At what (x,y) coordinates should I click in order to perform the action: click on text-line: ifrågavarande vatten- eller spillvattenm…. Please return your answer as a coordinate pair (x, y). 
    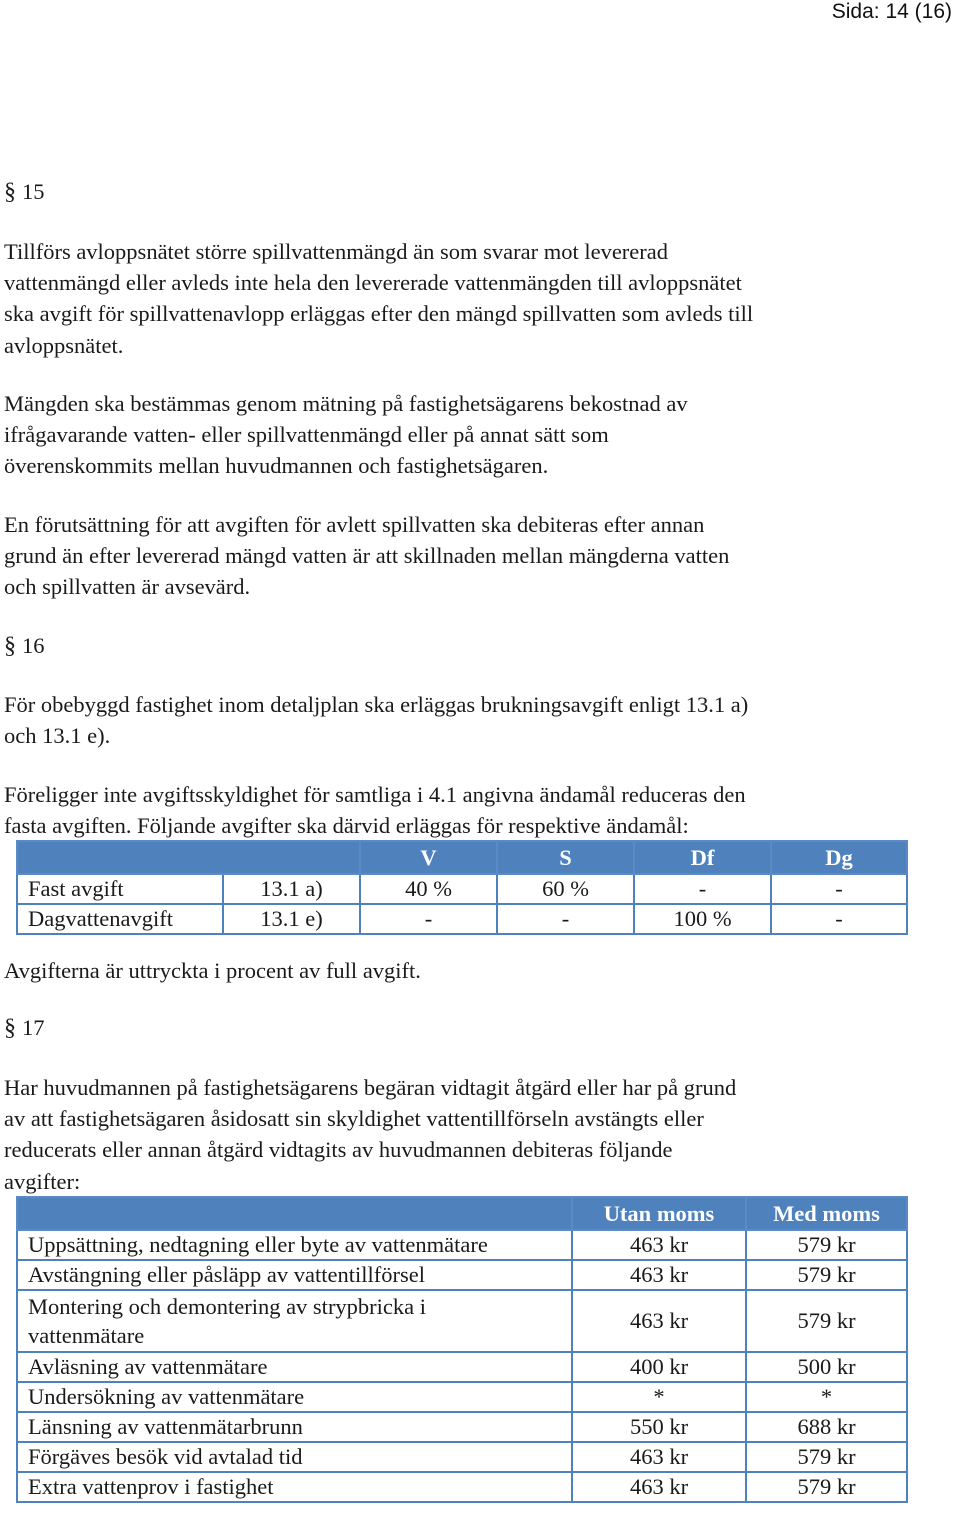
    Looking at the image, I should click on (306, 435).